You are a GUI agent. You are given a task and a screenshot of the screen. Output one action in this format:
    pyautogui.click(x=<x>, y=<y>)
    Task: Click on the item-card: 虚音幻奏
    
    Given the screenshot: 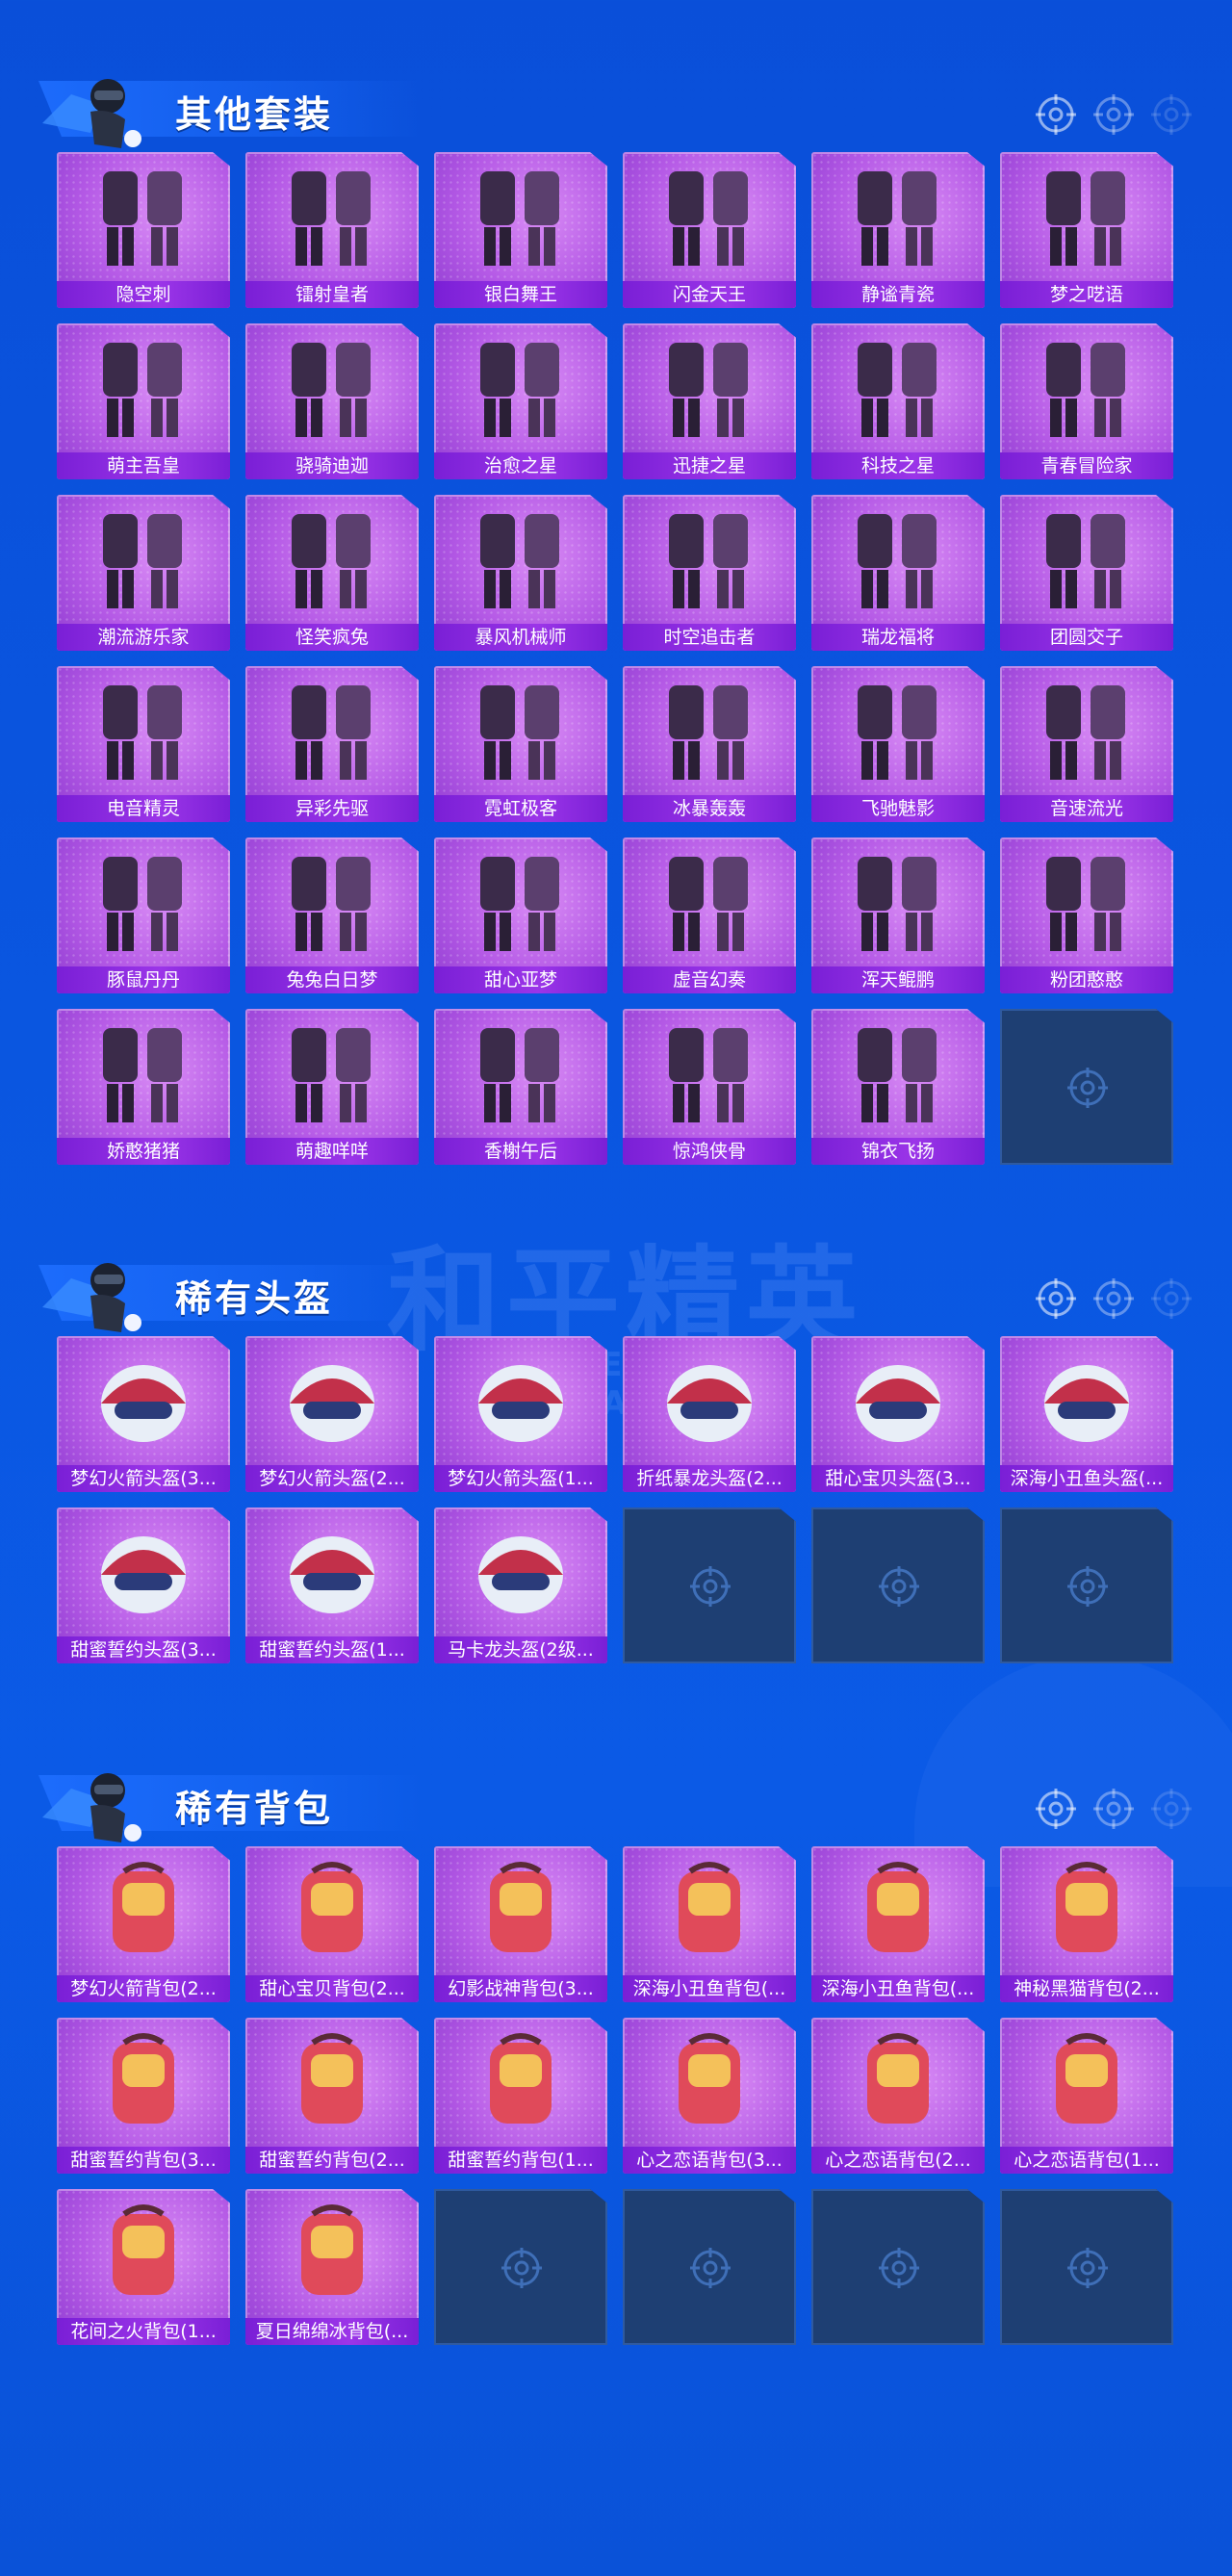 What is the action you would take?
    pyautogui.click(x=709, y=915)
    